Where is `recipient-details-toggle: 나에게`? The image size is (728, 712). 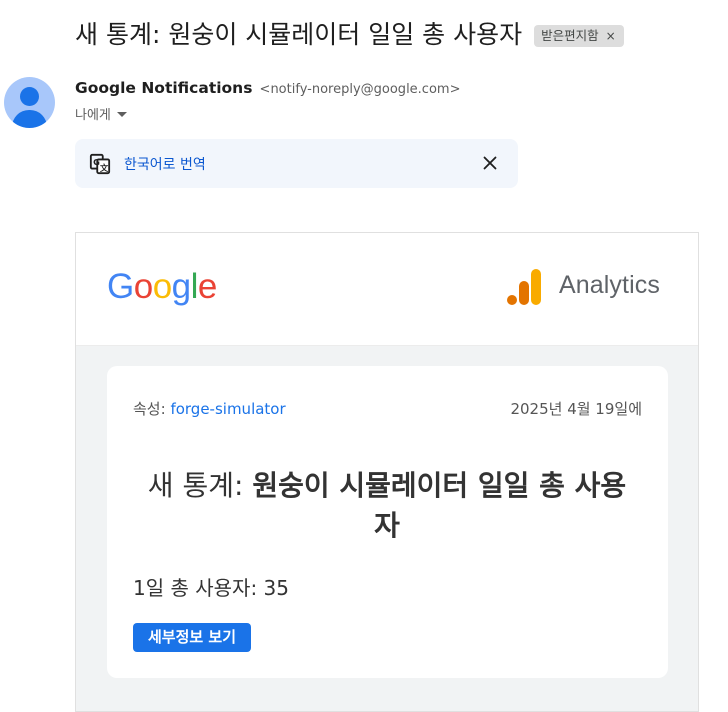
recipient-details-toggle: 나에게 is located at coordinates (101, 113).